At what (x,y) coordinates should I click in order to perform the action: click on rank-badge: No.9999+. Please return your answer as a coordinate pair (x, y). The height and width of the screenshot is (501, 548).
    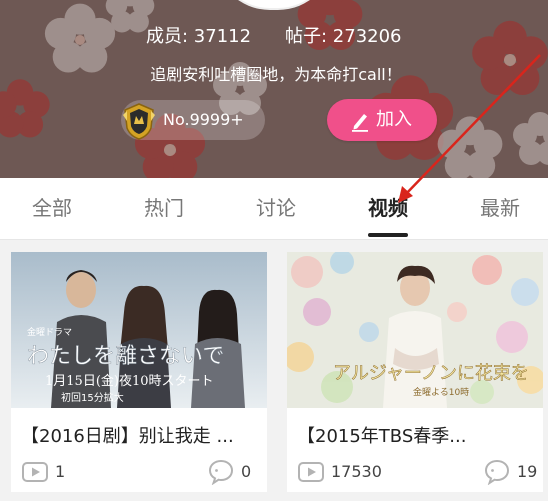
    Looking at the image, I should click on (193, 120).